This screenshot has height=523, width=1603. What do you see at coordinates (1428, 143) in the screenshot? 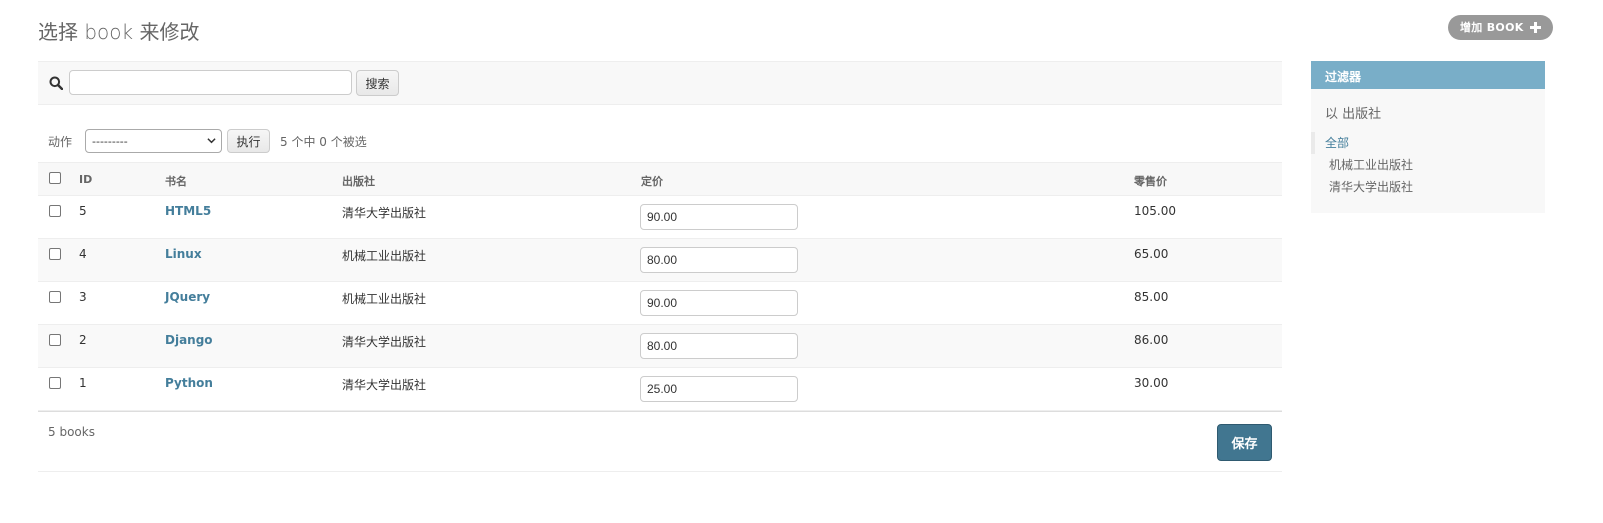
I see `filter-item-all: 全部` at bounding box center [1428, 143].